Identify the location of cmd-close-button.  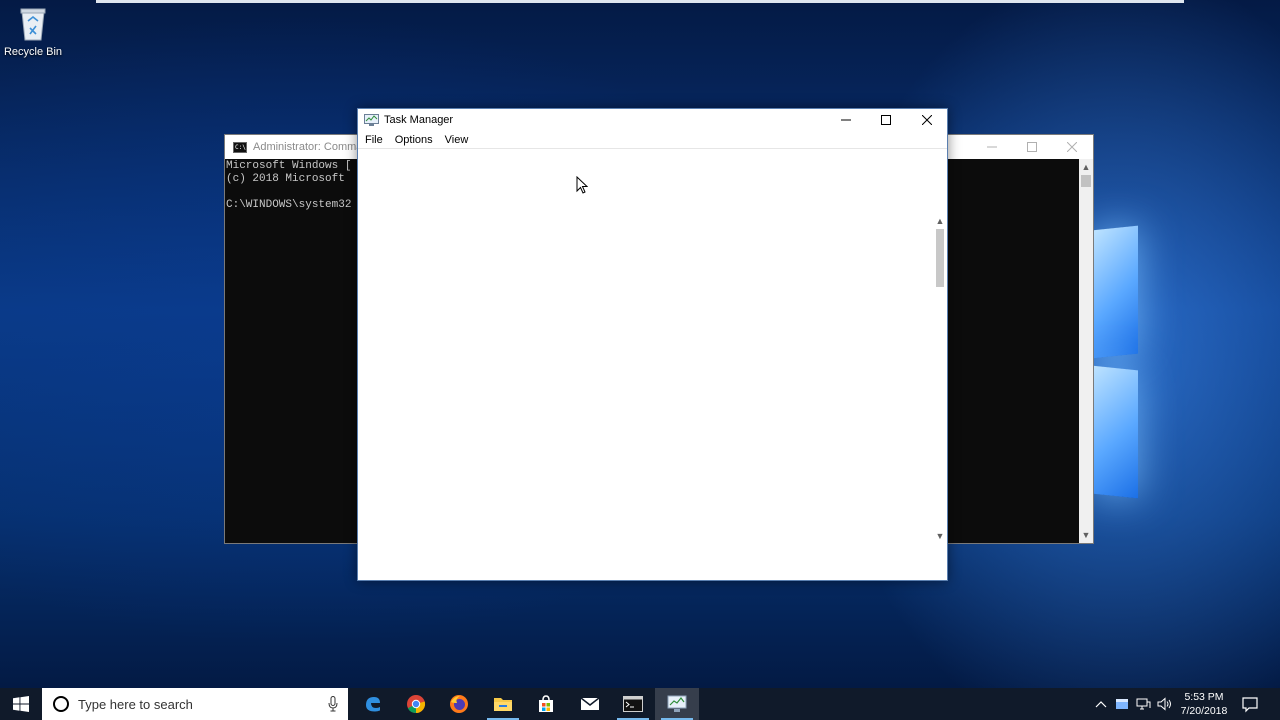
(1072, 147).